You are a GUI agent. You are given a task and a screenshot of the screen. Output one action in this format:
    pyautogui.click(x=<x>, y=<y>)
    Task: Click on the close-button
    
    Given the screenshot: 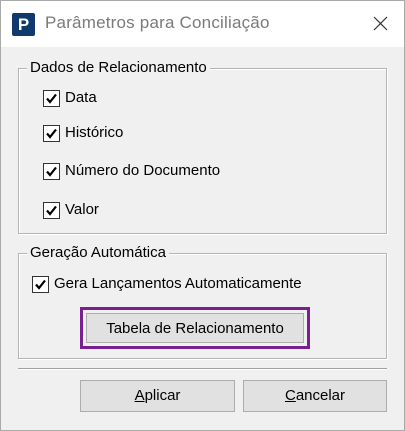 What is the action you would take?
    pyautogui.click(x=381, y=24)
    